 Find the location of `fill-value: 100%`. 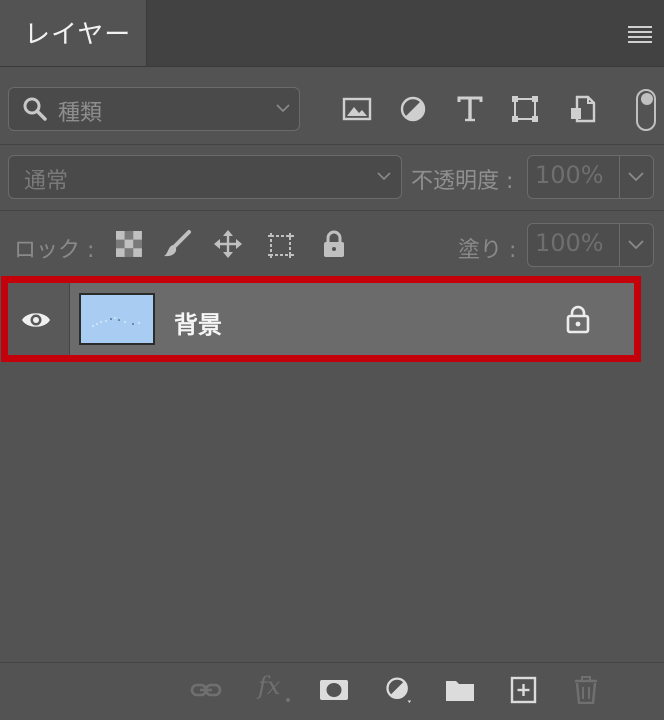

fill-value: 100% is located at coordinates (569, 243).